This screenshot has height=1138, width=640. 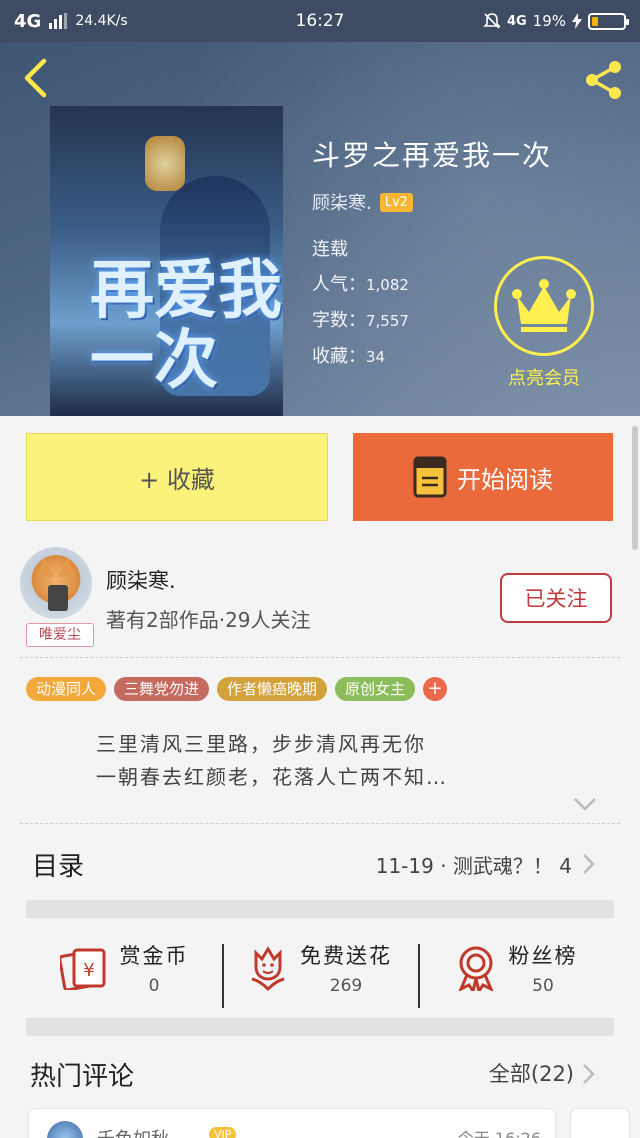 I want to click on book-author-row: 顾柒寒. Lv2, so click(x=362, y=202).